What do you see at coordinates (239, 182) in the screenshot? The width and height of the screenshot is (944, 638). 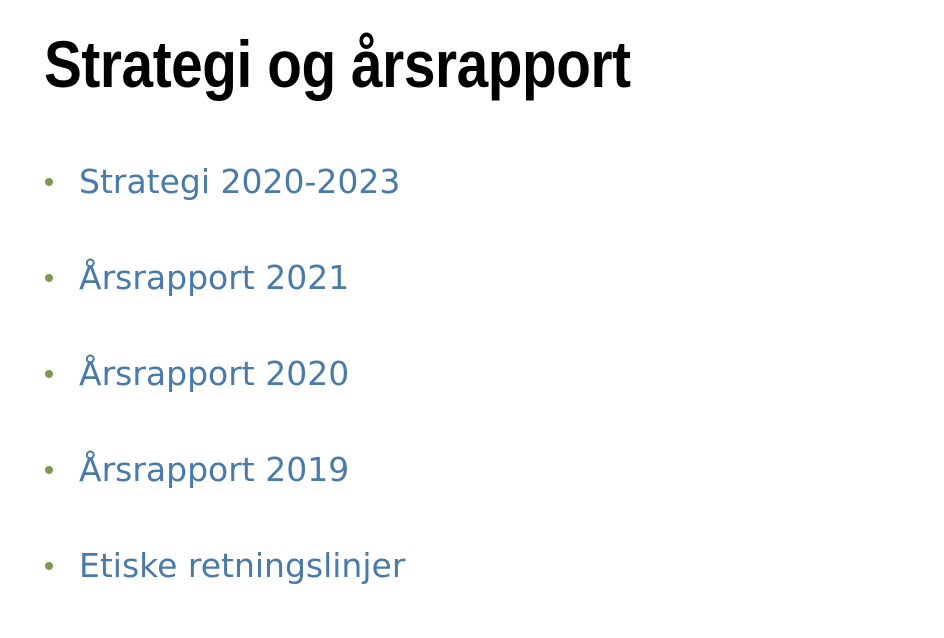 I see `link-strategi-2020-2023: Strategi 2020-2023` at bounding box center [239, 182].